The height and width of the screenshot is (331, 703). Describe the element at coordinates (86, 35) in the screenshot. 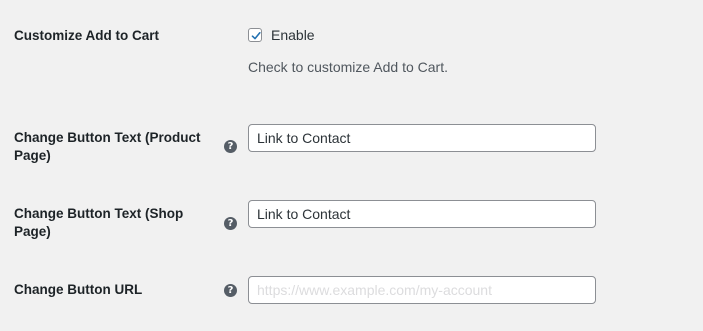

I see `customize-add-to-cart-label: Customize Add to Cart` at that location.